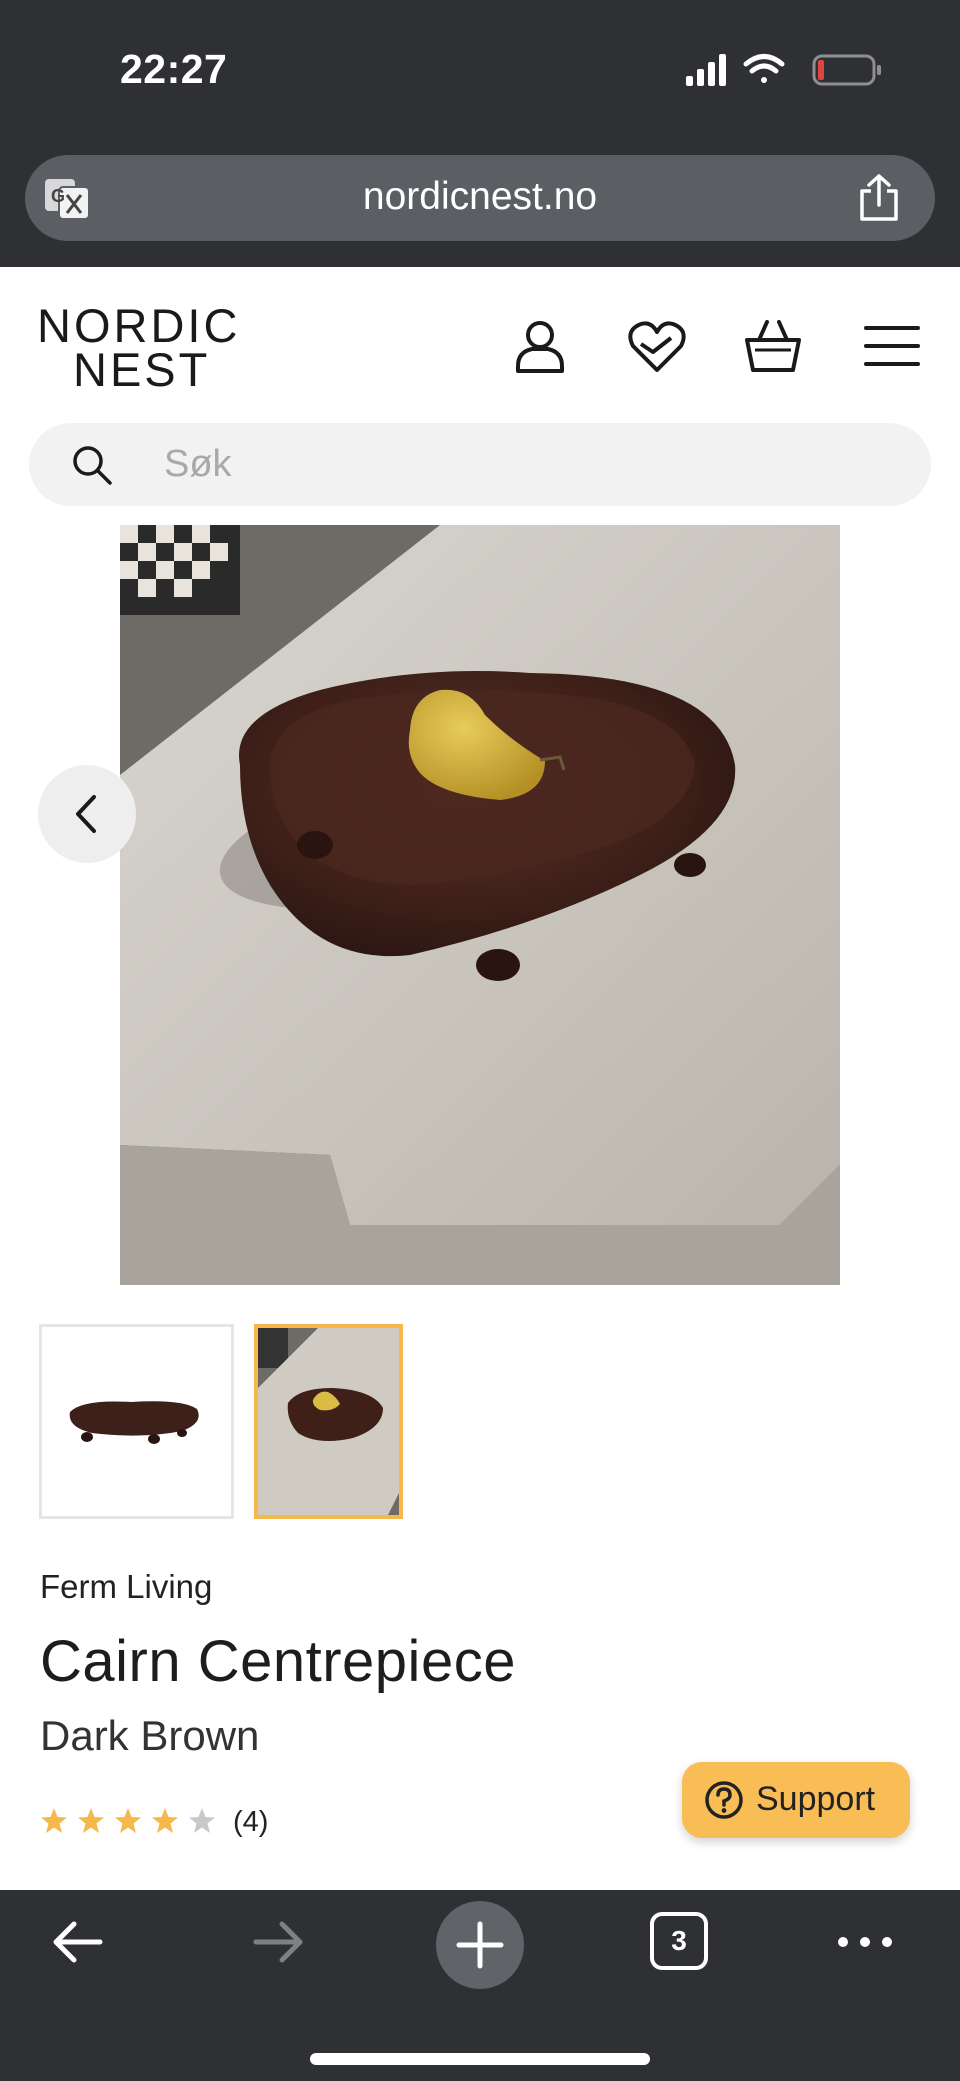 This screenshot has width=960, height=2081. Describe the element at coordinates (480, 133) in the screenshot. I see `browser-top-chrome: 22:27 G nordicnest.no` at that location.